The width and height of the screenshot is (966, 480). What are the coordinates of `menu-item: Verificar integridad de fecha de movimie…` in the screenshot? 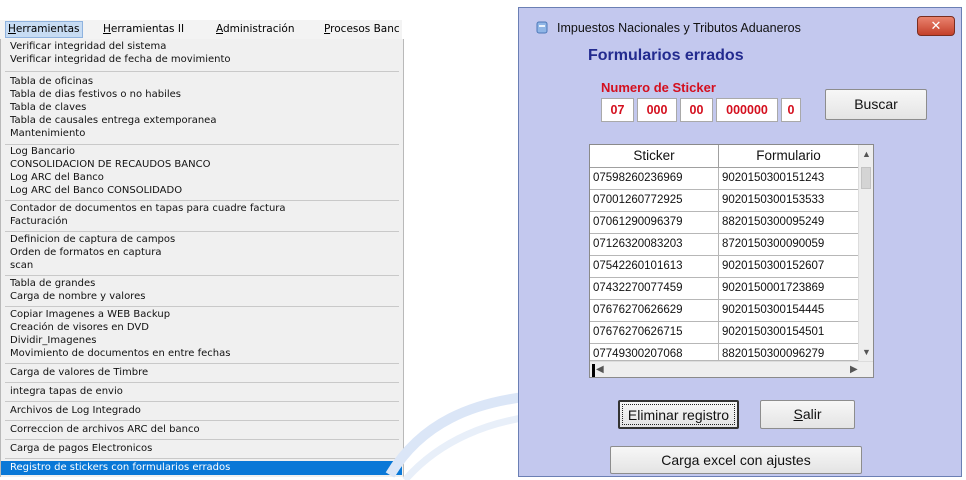 It's located at (201, 60).